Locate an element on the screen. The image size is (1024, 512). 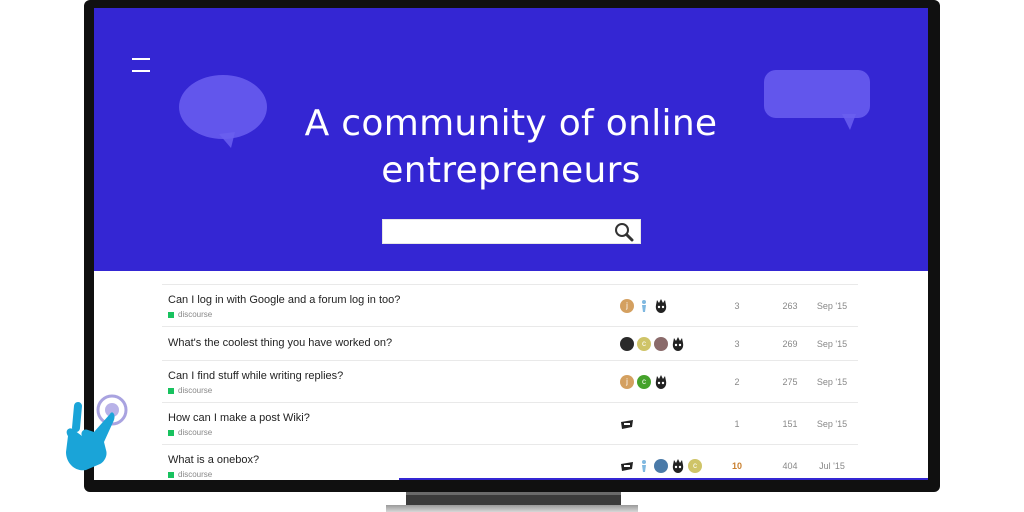
topic-title-link: What is a onebox? is located at coordinates (213, 460).